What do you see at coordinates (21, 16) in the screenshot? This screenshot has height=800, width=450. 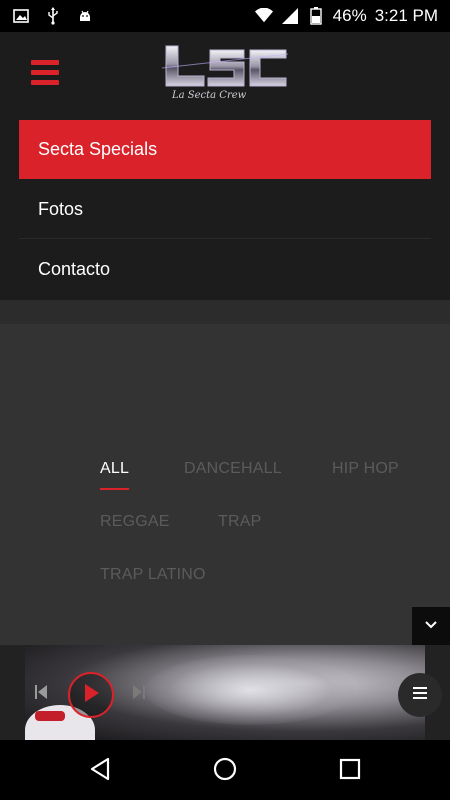 I see `image-icon` at bounding box center [21, 16].